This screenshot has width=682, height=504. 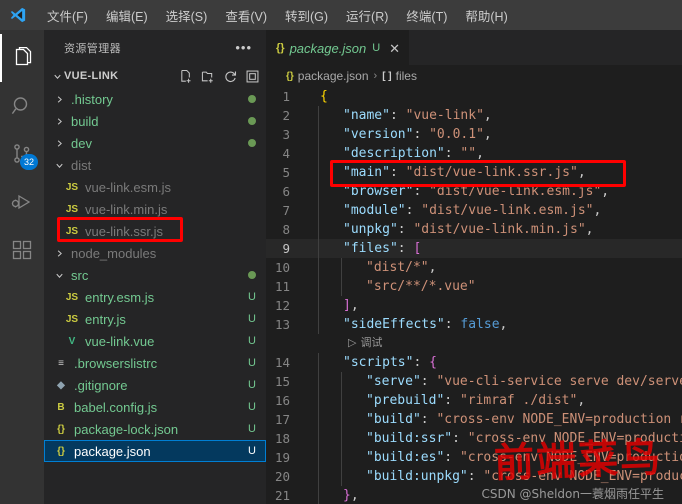 I want to click on sidebar-more-actions-button: •••, so click(x=243, y=47).